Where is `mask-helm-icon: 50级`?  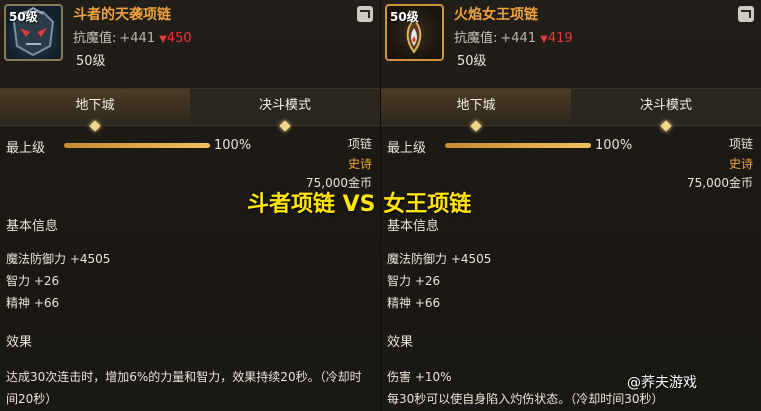
mask-helm-icon: 50级 is located at coordinates (33, 32).